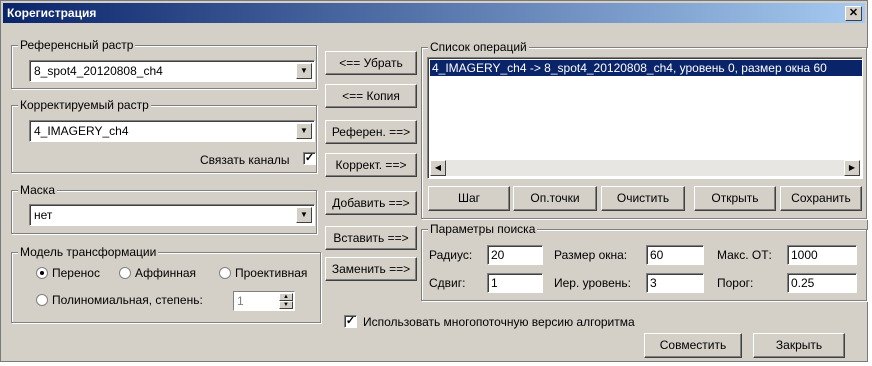  What do you see at coordinates (515, 283) in the screenshot?
I see `shift-input: 1` at bounding box center [515, 283].